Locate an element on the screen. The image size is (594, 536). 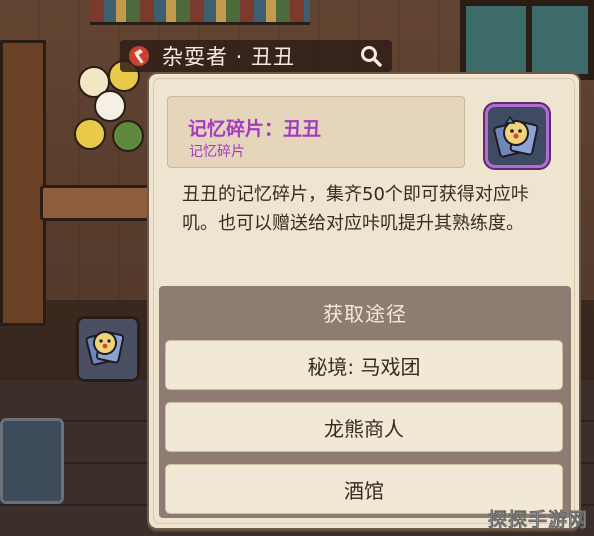
source-button-circus: 秘境: 马戏团 is located at coordinates (364, 365).